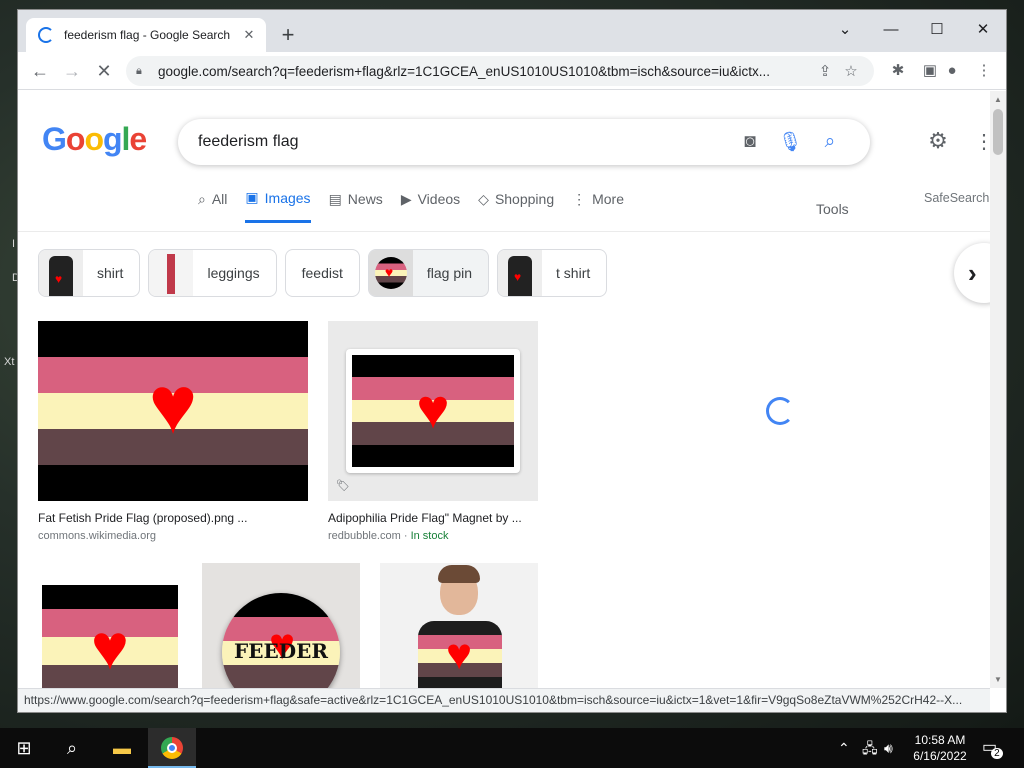 The height and width of the screenshot is (768, 1024). I want to click on apps-grid-icon: ⋮, so click(982, 141).